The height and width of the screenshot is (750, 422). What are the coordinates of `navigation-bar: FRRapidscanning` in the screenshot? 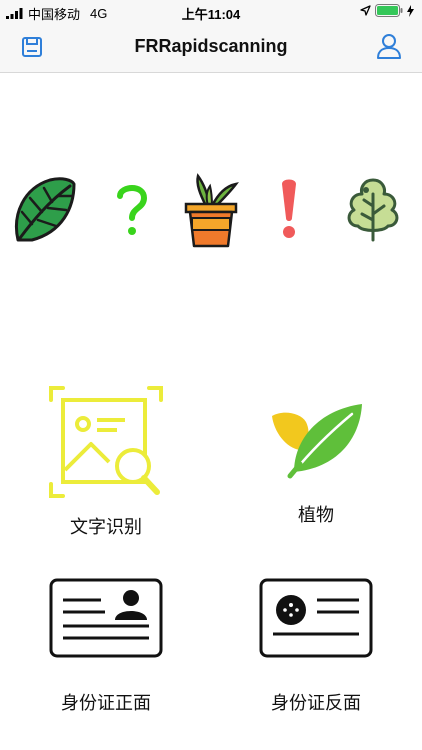 It's located at (211, 47).